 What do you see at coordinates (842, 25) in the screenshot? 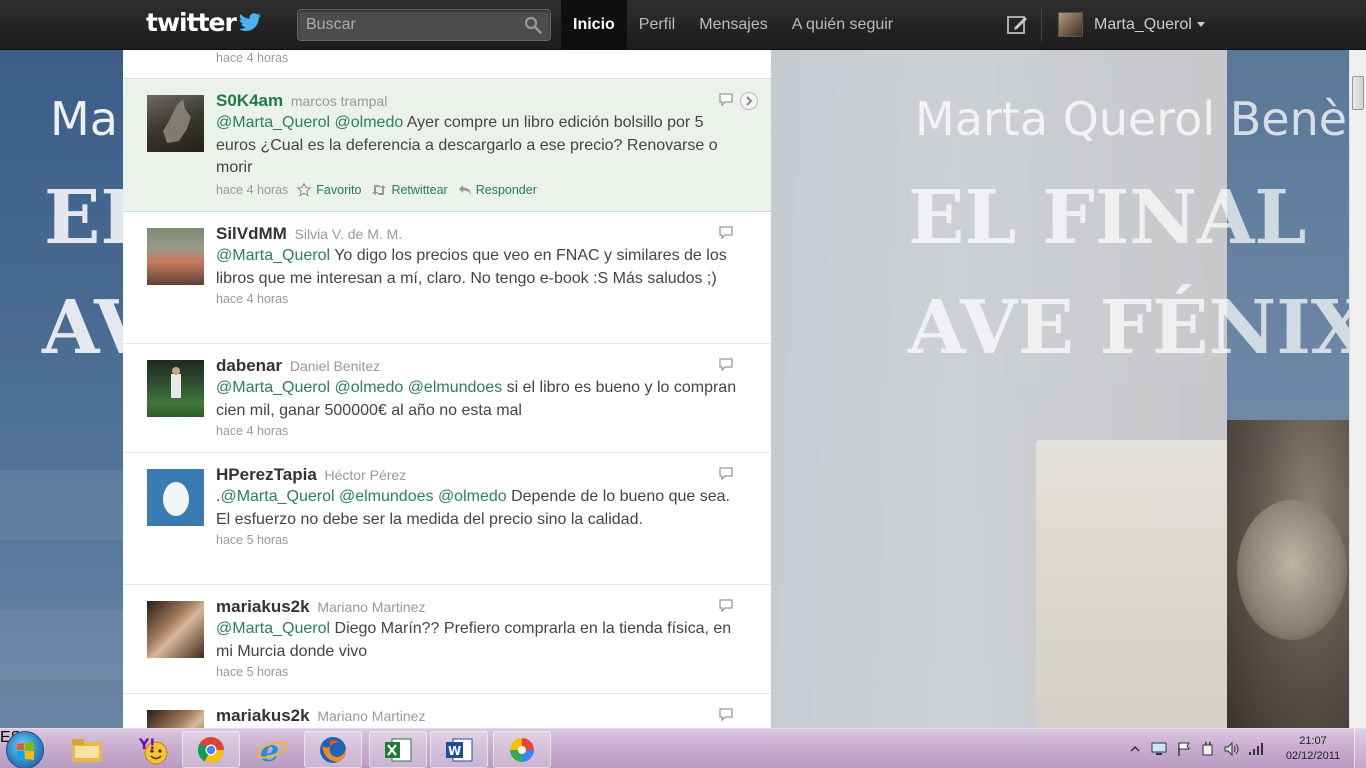
I see `nav-a-quien-seguir: A quién seguir` at bounding box center [842, 25].